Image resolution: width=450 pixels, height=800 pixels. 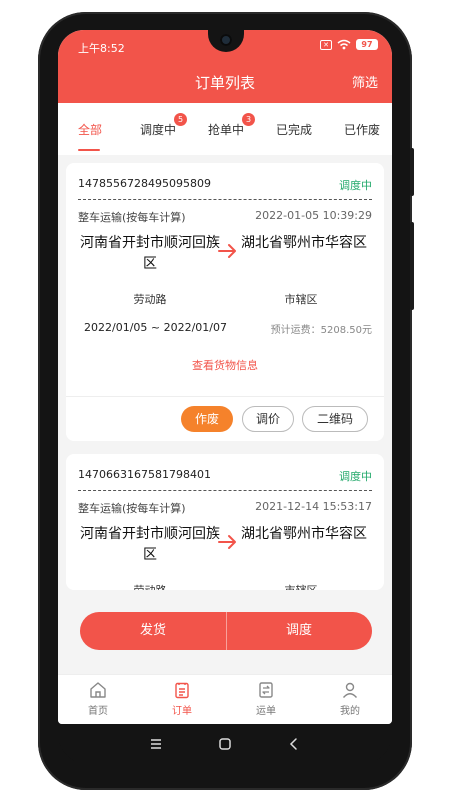 I want to click on order-number: 1478556728495095809, so click(x=144, y=183).